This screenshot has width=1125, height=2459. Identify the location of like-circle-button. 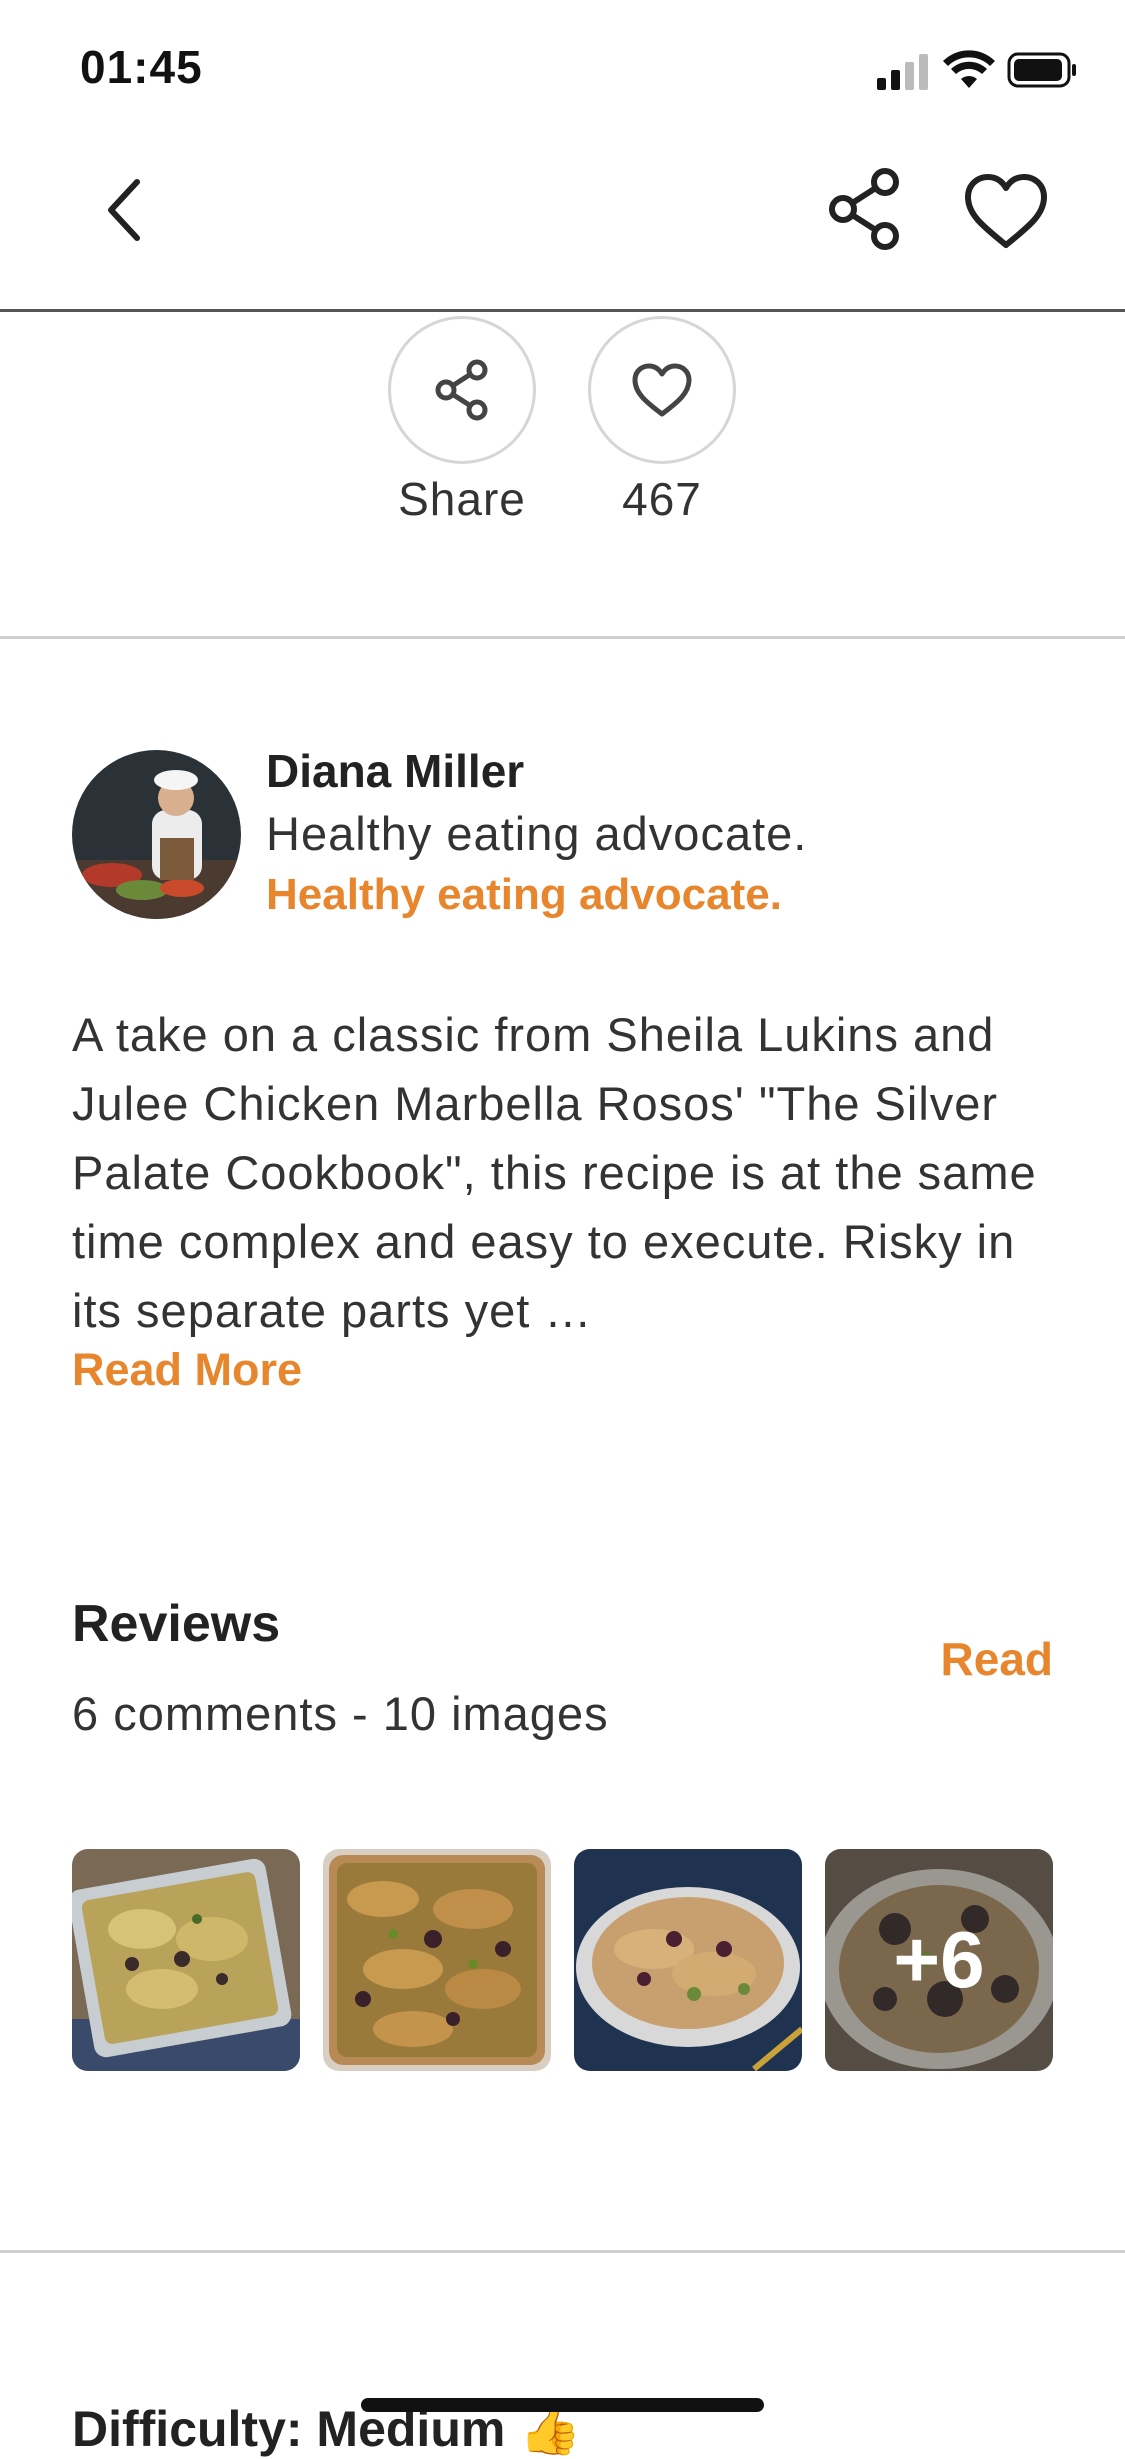
(662, 390).